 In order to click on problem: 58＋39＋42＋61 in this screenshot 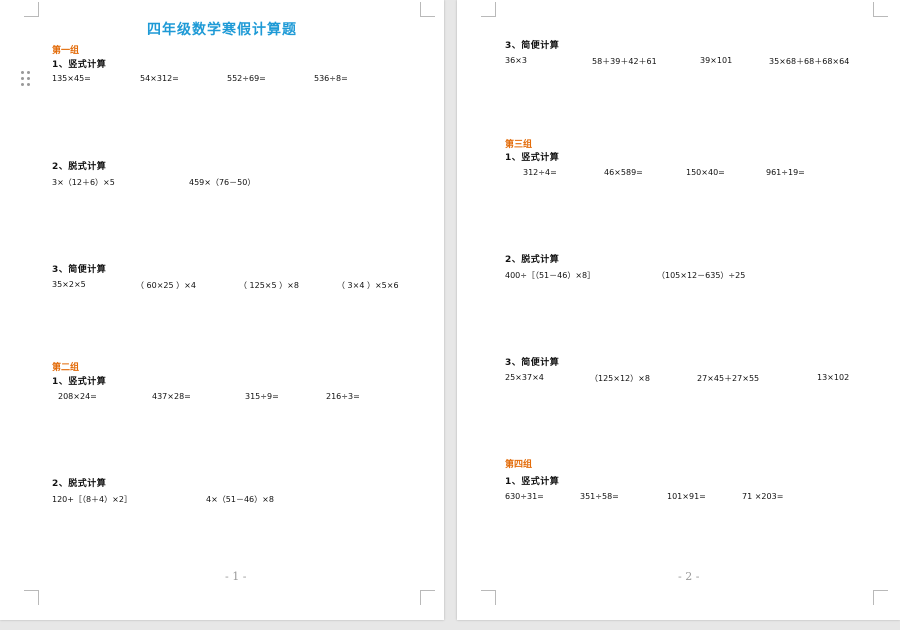, I will do `click(624, 61)`.